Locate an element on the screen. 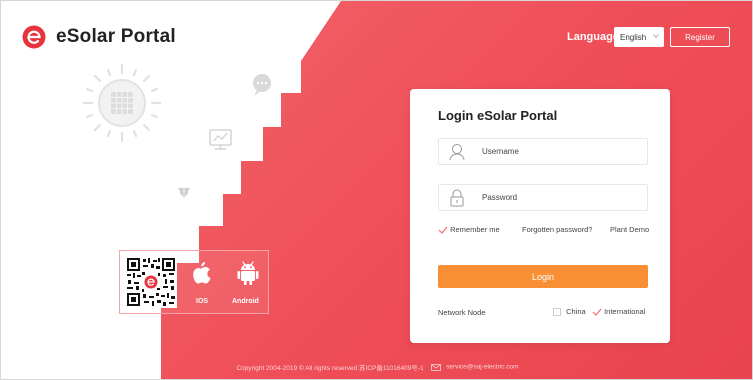  register-button: Register is located at coordinates (700, 37).